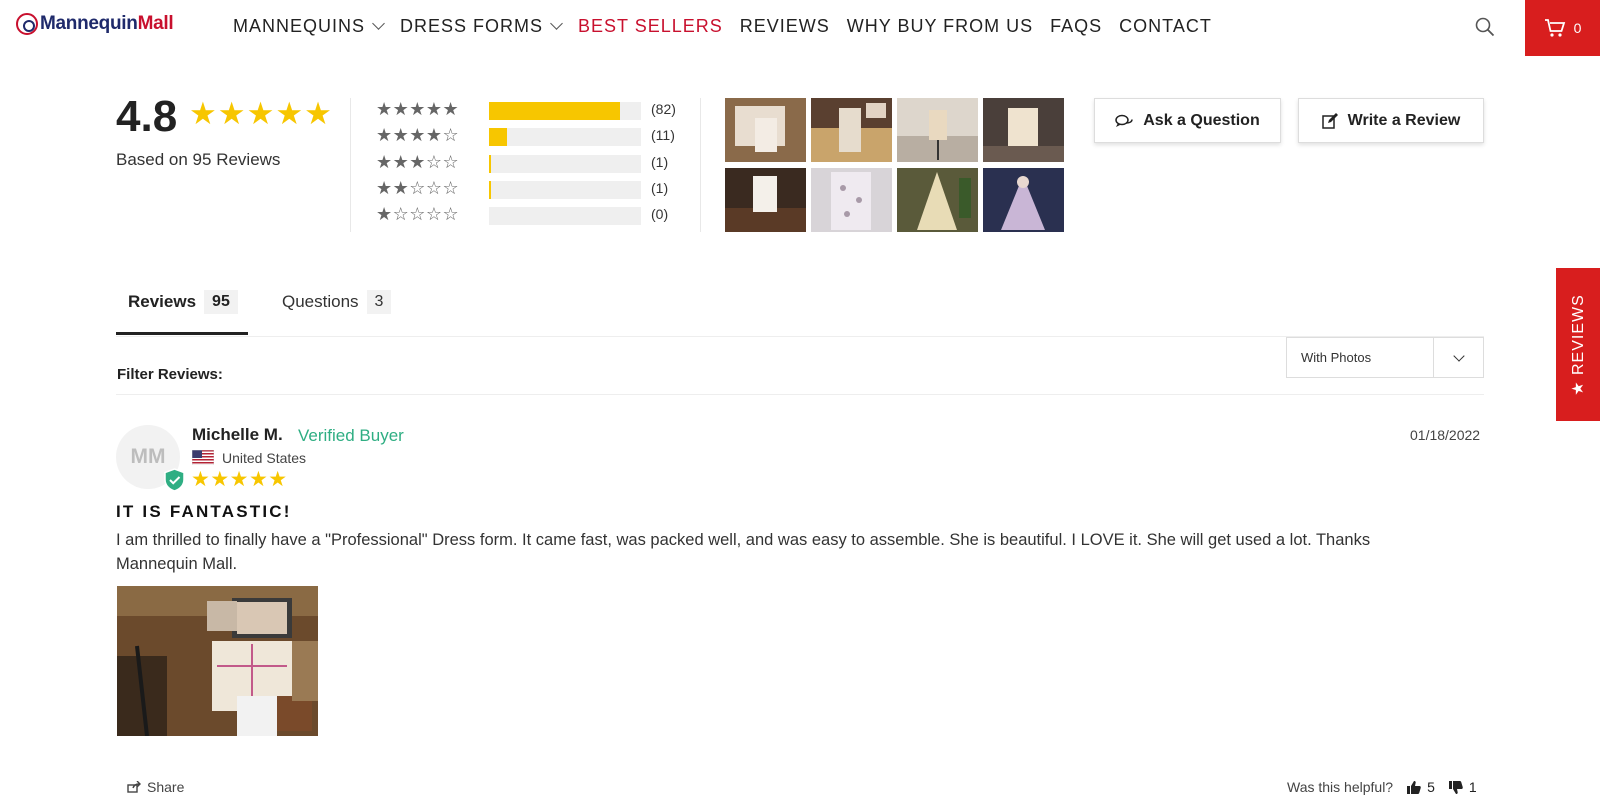 This screenshot has width=1600, height=807. I want to click on share-button: Share, so click(155, 787).